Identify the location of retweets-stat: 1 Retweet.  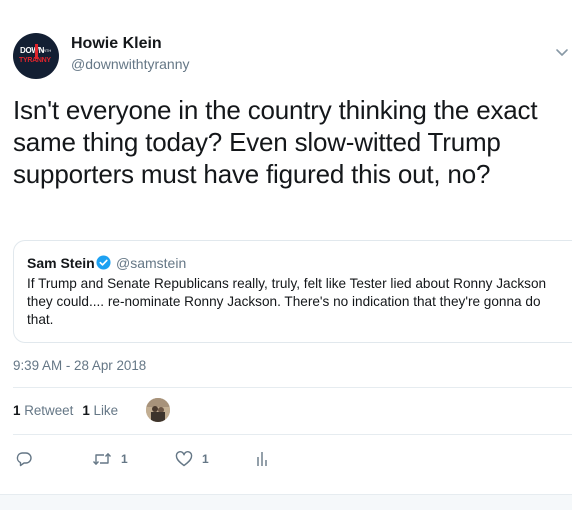
(43, 410).